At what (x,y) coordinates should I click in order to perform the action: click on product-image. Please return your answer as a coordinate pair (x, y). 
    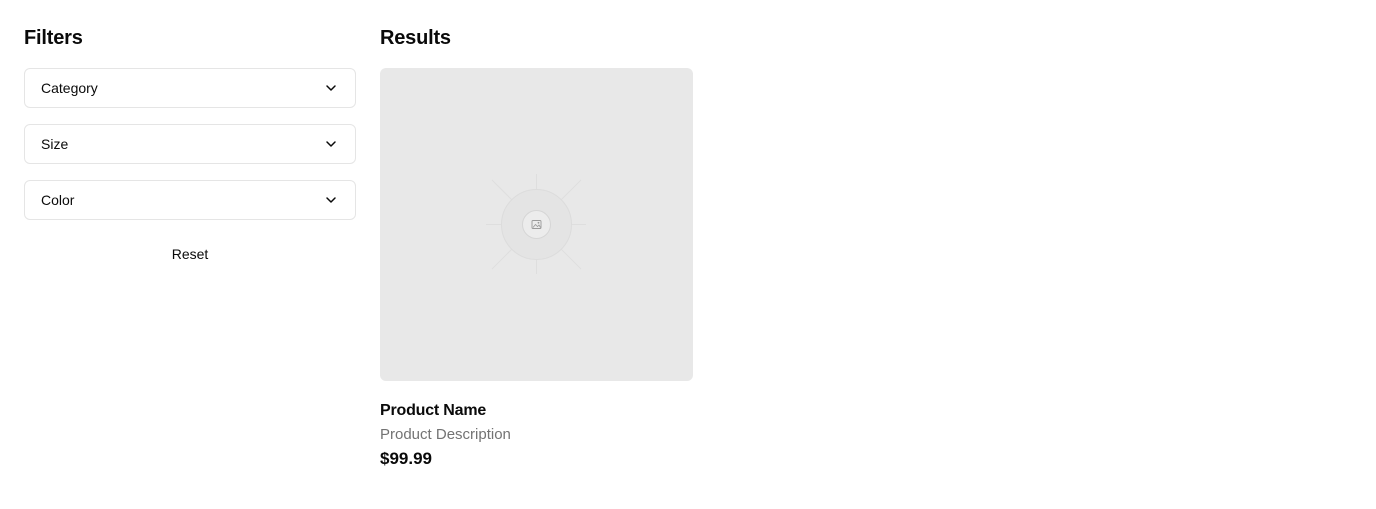
    Looking at the image, I should click on (536, 224).